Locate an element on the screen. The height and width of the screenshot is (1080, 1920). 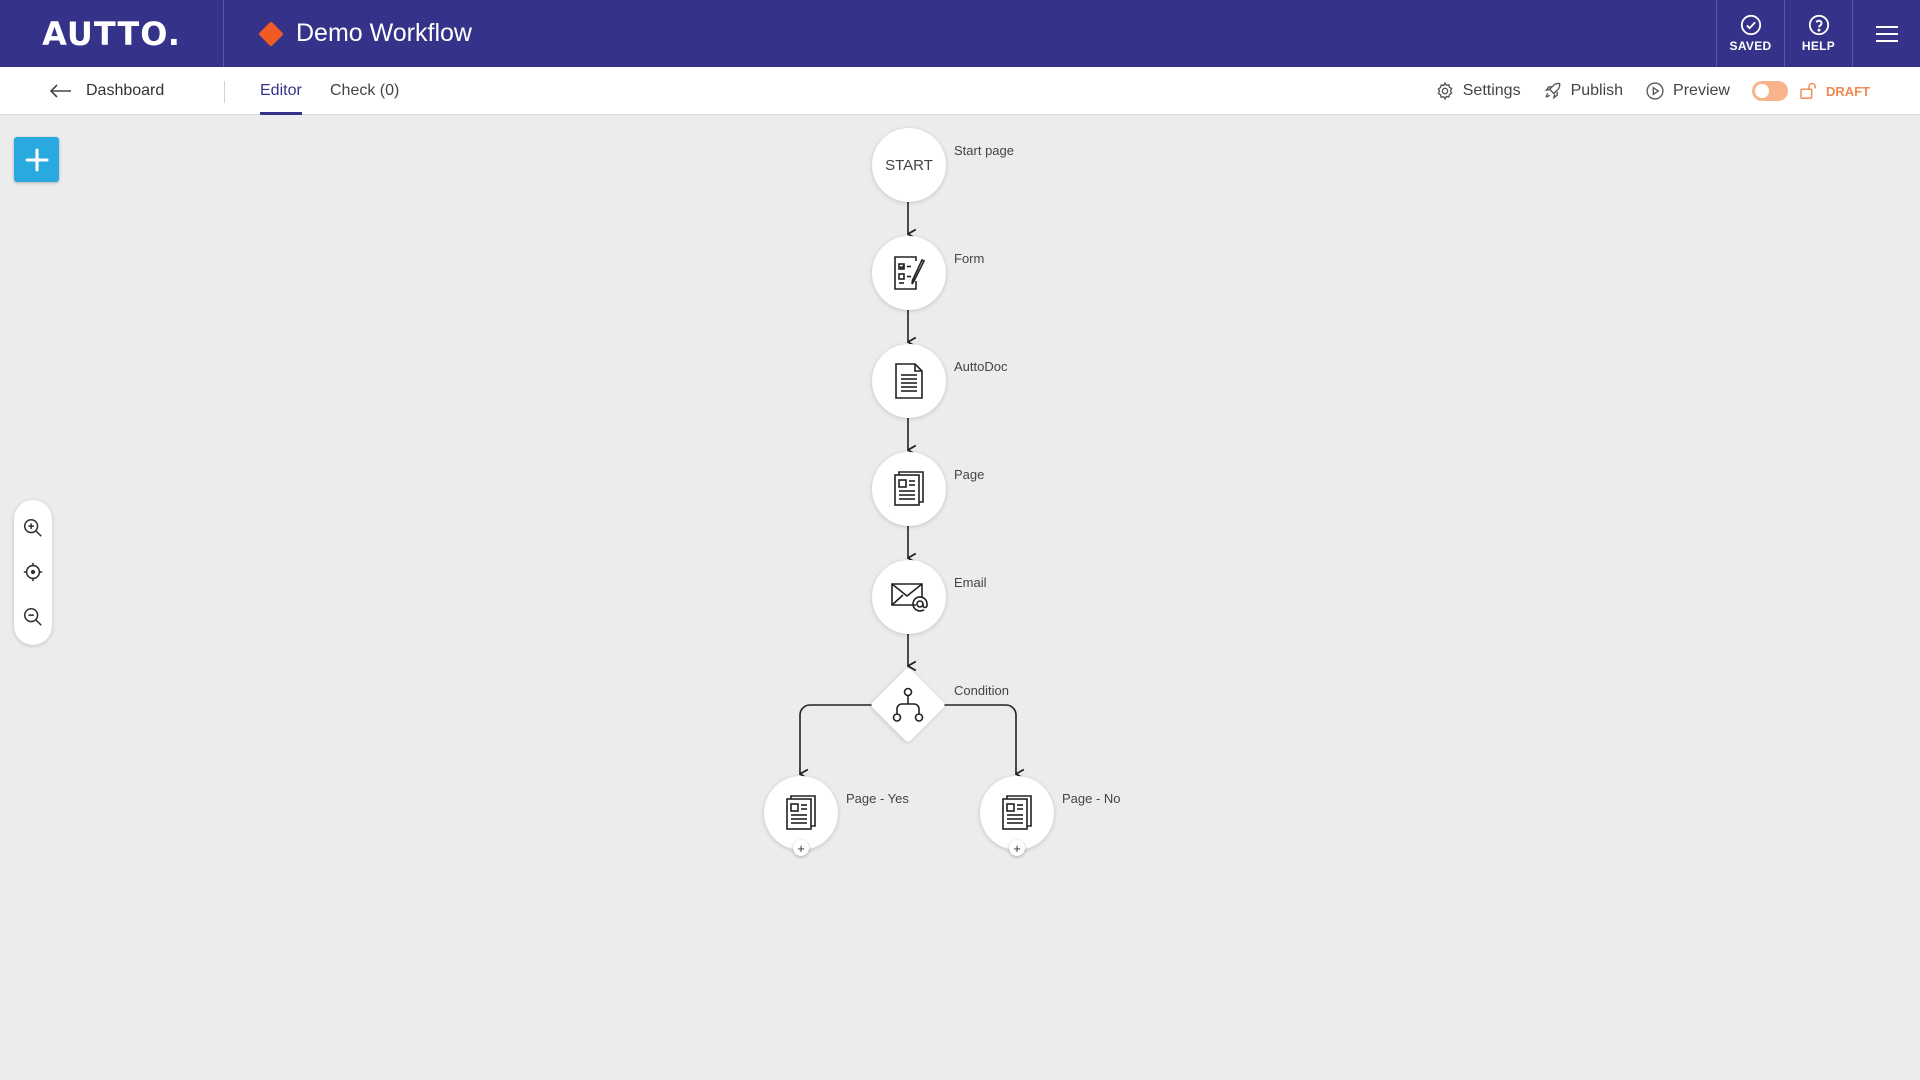
saved-button: SAVED is located at coordinates (1750, 33).